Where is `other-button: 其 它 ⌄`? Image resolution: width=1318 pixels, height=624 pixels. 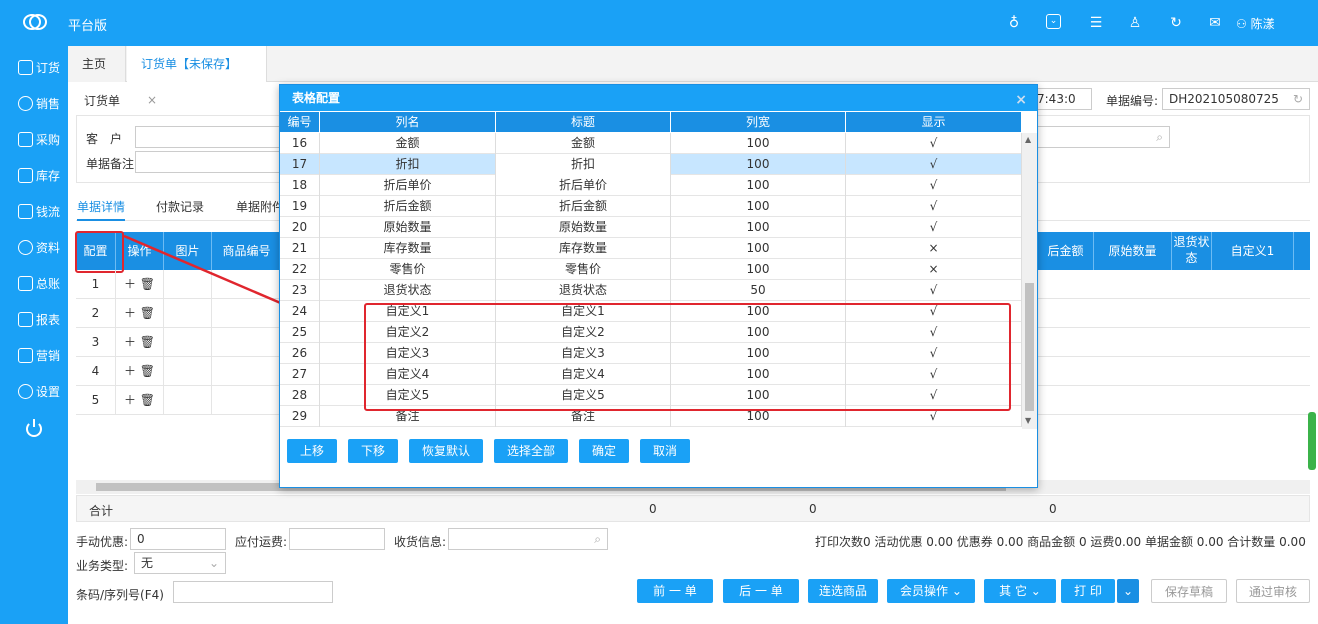 other-button: 其 它 ⌄ is located at coordinates (1020, 591).